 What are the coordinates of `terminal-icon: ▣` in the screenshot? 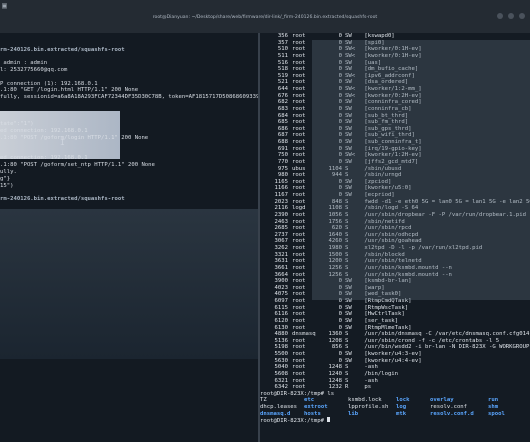 It's located at (6, 5).